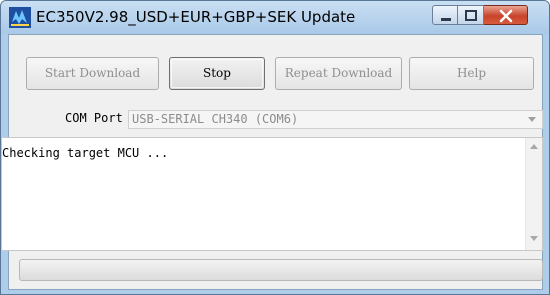  I want to click on close-icon, so click(506, 16).